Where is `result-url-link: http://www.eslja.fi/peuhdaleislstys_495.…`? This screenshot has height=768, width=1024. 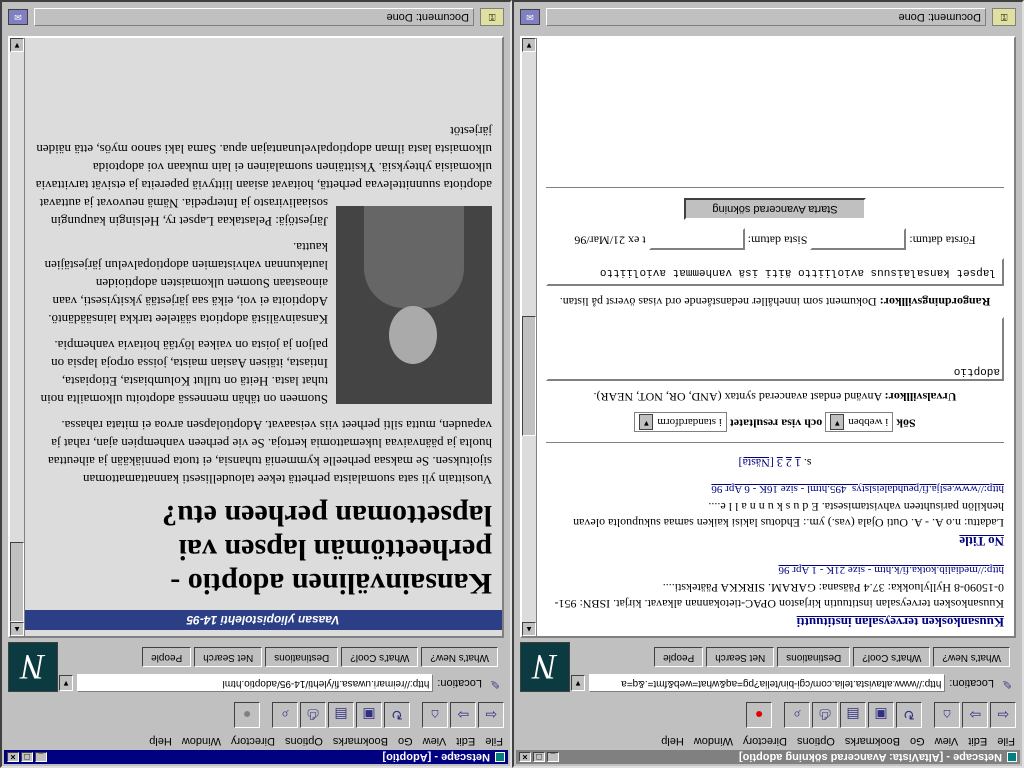
result-url-link: http://www.eslja.fi/peuhdaleislstys_495.… is located at coordinates (857, 489).